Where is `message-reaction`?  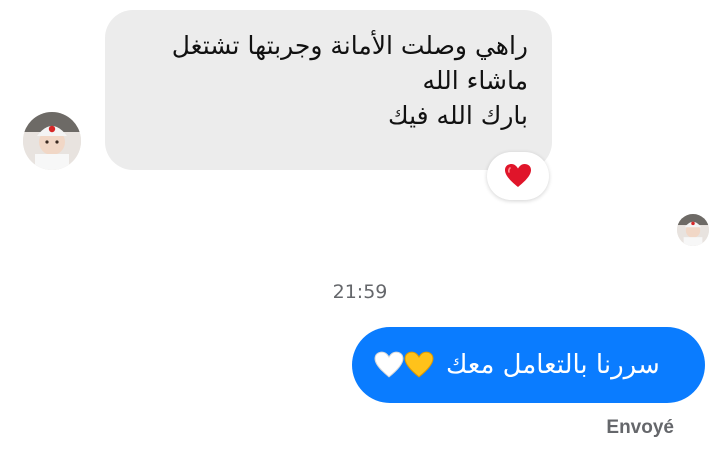
message-reaction is located at coordinates (518, 176).